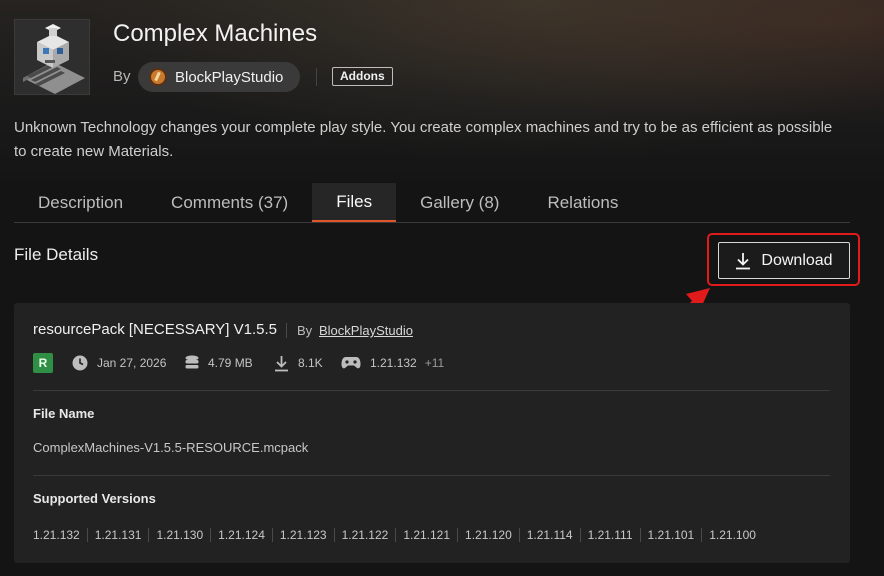  What do you see at coordinates (310, 363) in the screenshot?
I see `file-downloads-value: 8.1K` at bounding box center [310, 363].